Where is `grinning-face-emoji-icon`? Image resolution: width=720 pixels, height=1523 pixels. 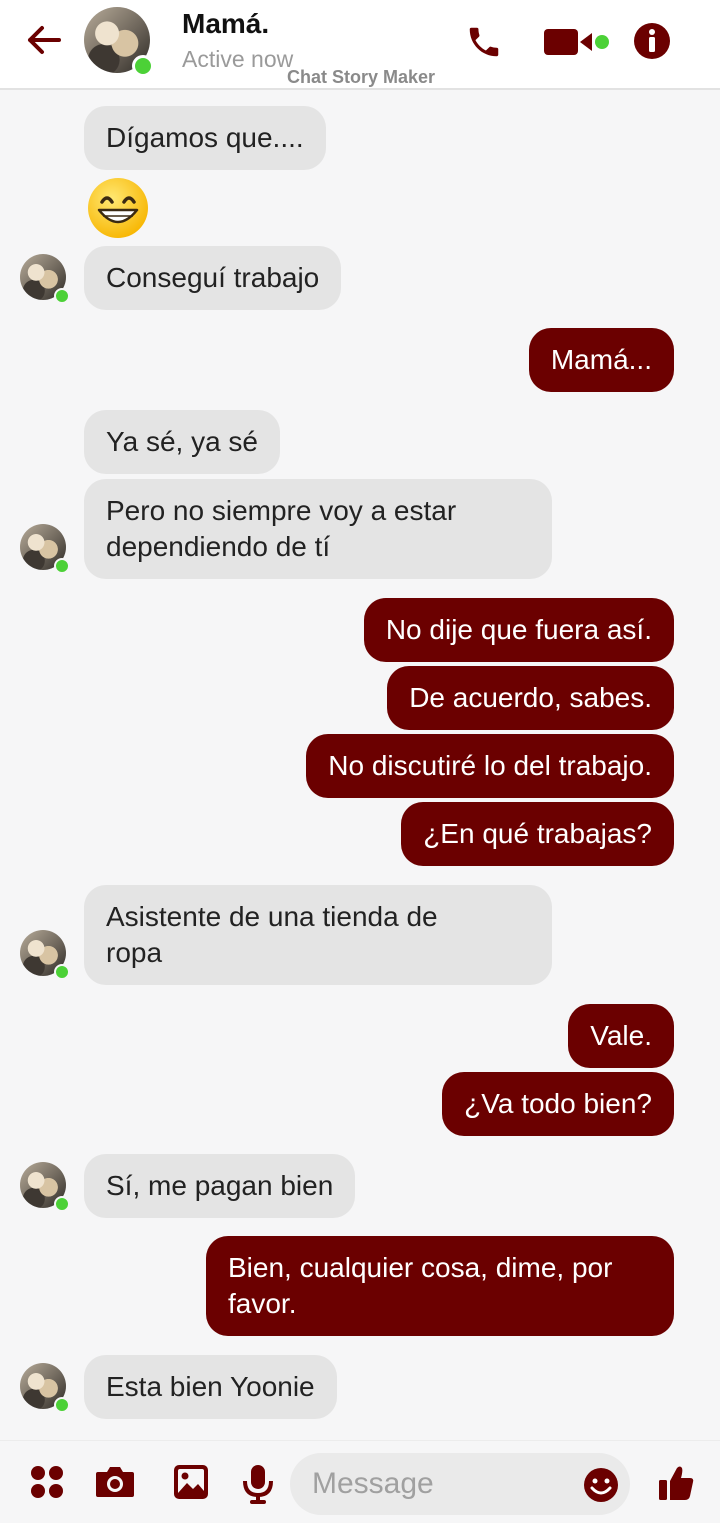
grinning-face-emoji-icon is located at coordinates (118, 208).